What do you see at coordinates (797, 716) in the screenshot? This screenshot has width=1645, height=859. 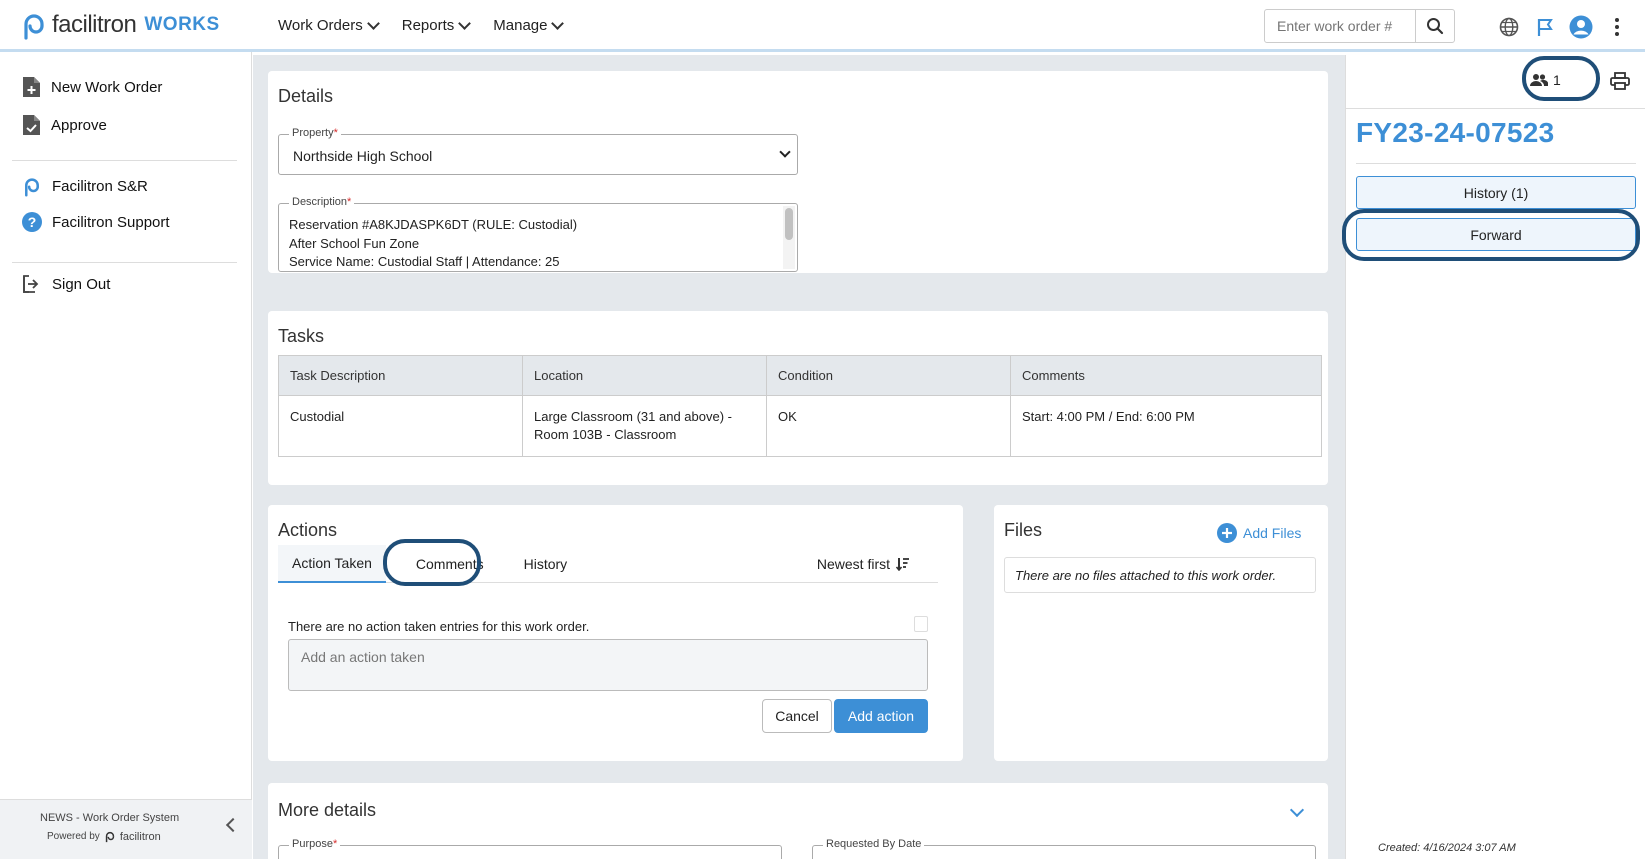 I see `cancel-button: Cancel` at bounding box center [797, 716].